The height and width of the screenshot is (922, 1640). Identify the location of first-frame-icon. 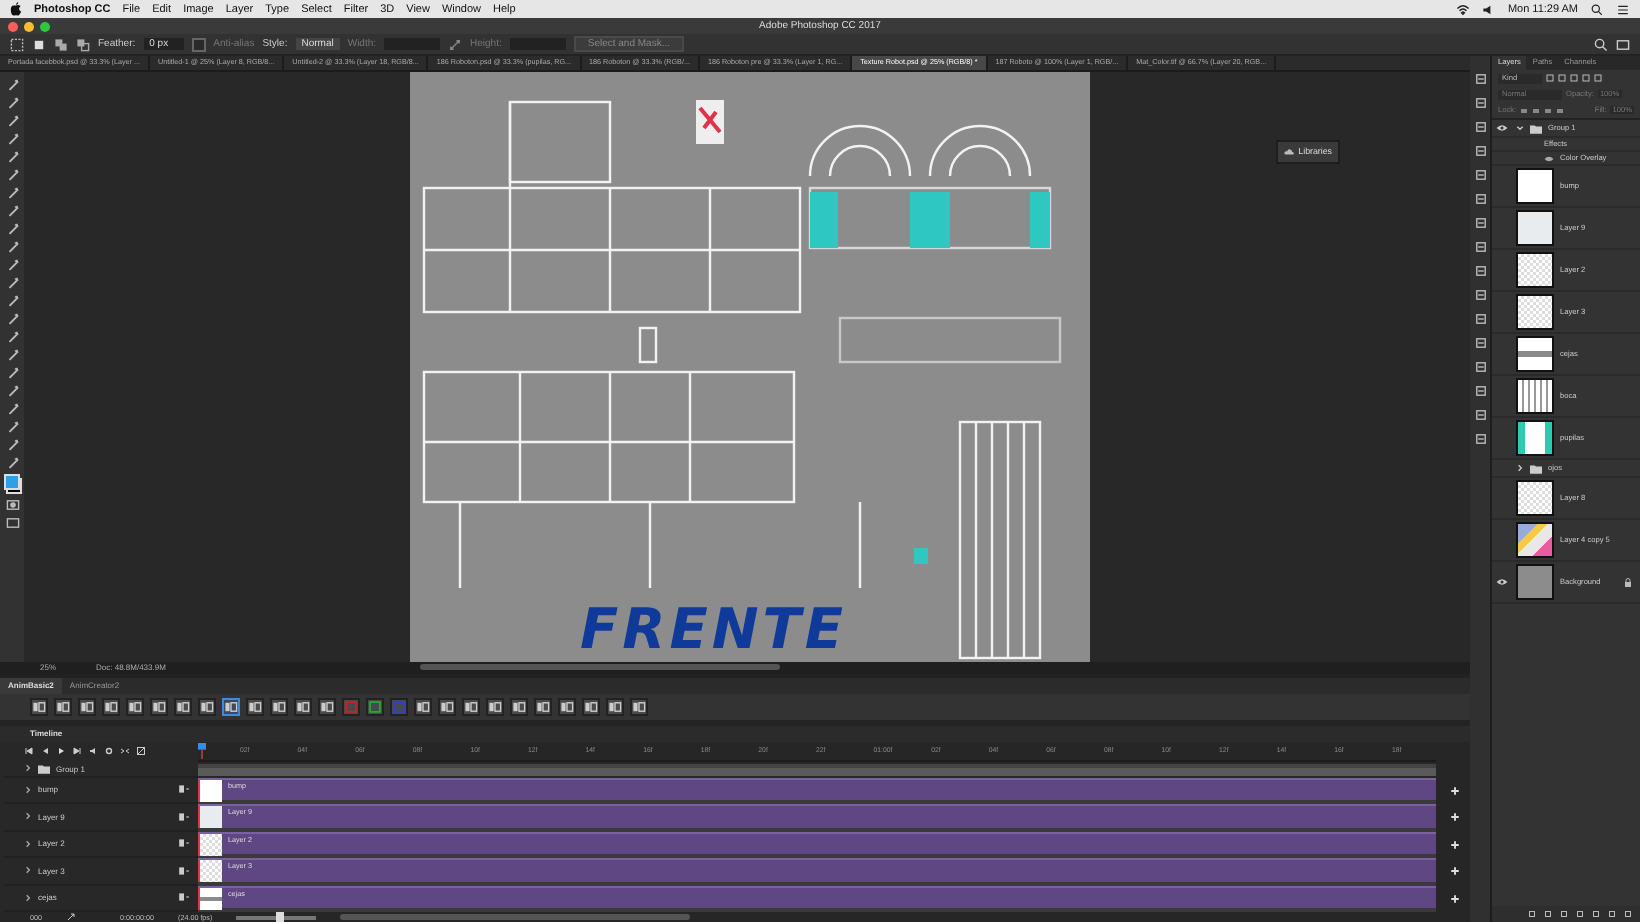
(29, 751).